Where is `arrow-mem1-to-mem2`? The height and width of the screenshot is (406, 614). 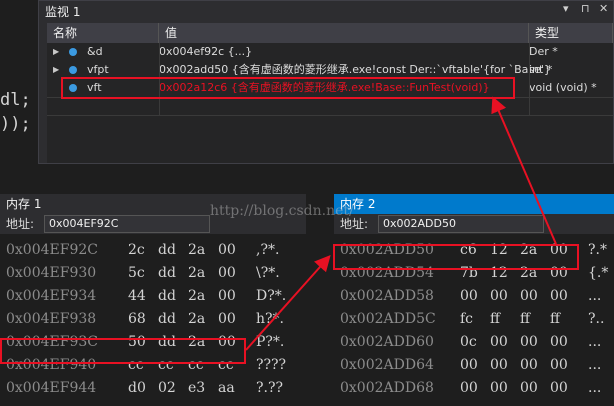
arrow-mem1-to-mem2 is located at coordinates (288, 303).